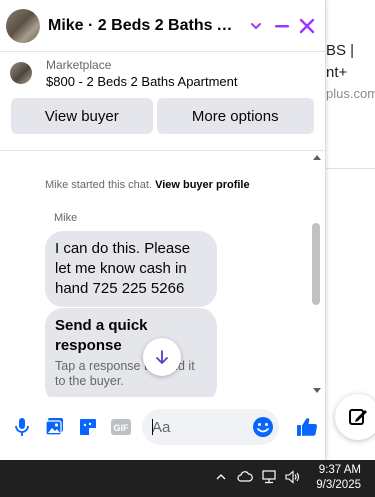  I want to click on gif-icon: GIF, so click(121, 427).